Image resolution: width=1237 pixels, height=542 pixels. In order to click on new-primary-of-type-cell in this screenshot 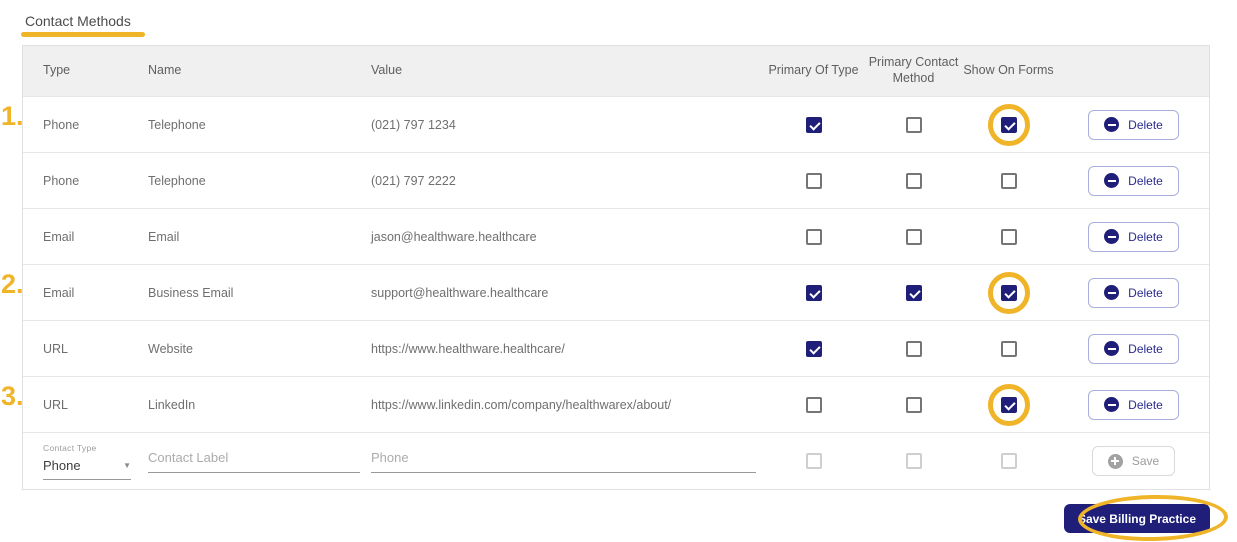, I will do `click(813, 461)`.